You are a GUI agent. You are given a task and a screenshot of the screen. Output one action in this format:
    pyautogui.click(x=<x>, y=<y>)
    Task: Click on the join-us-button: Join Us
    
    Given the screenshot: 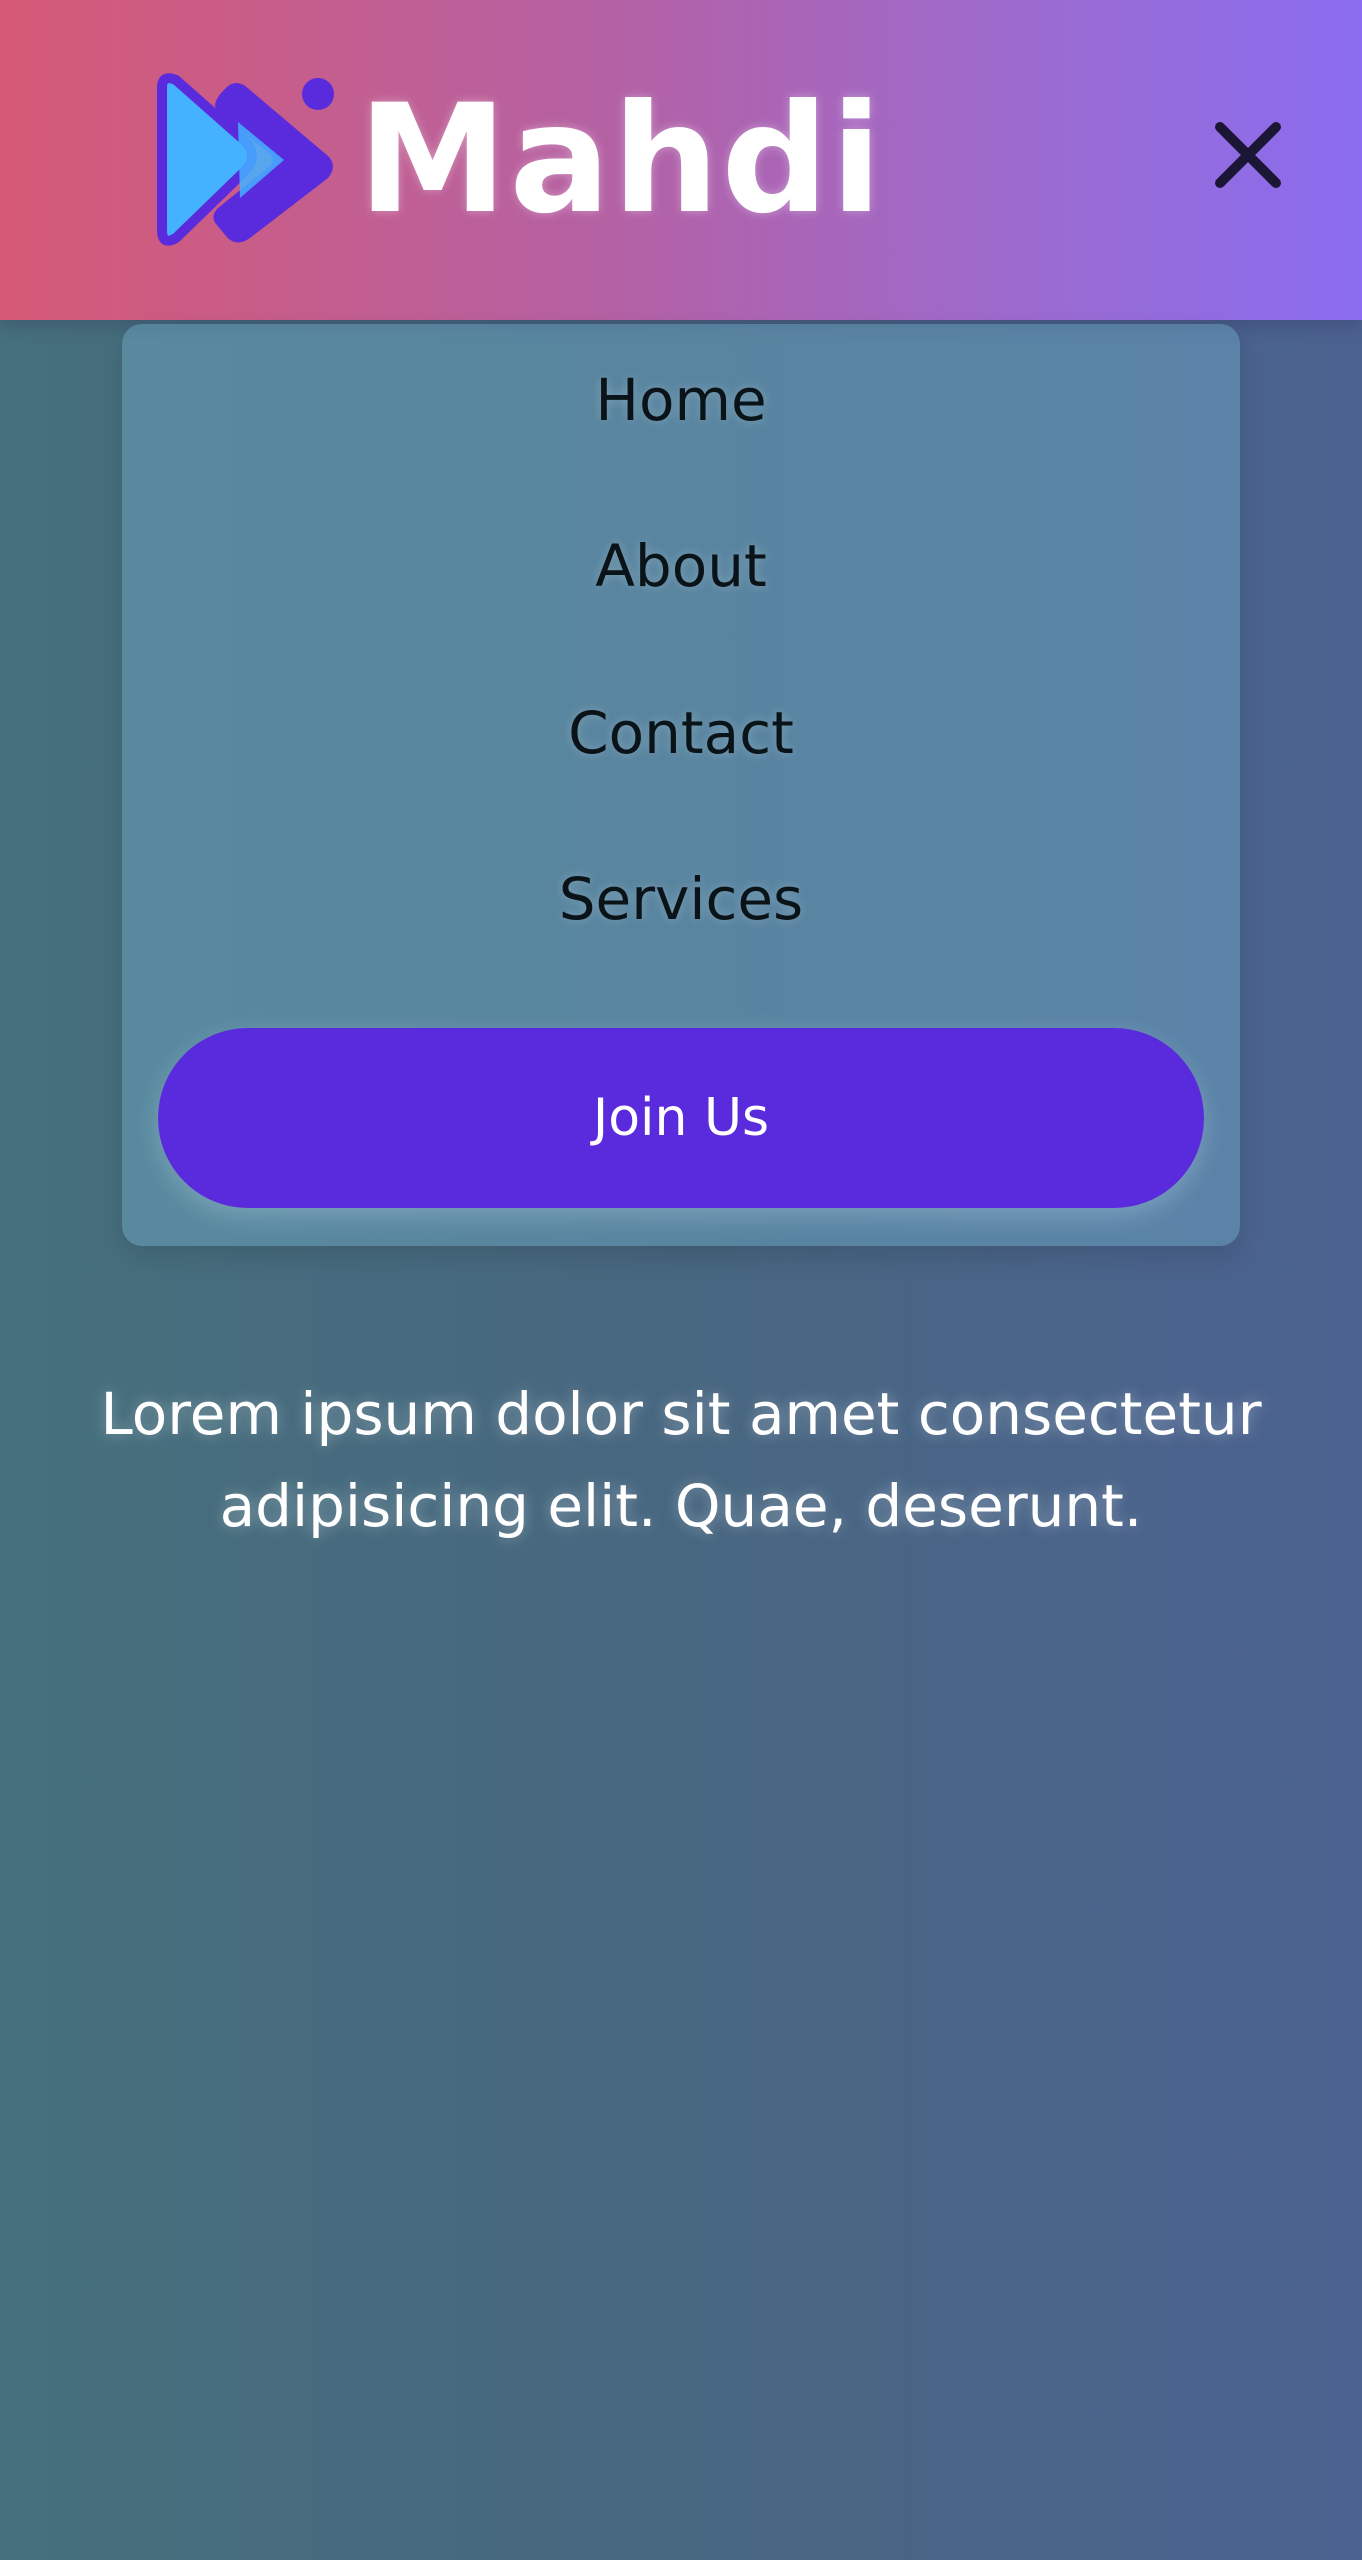 What is the action you would take?
    pyautogui.click(x=681, y=1118)
    